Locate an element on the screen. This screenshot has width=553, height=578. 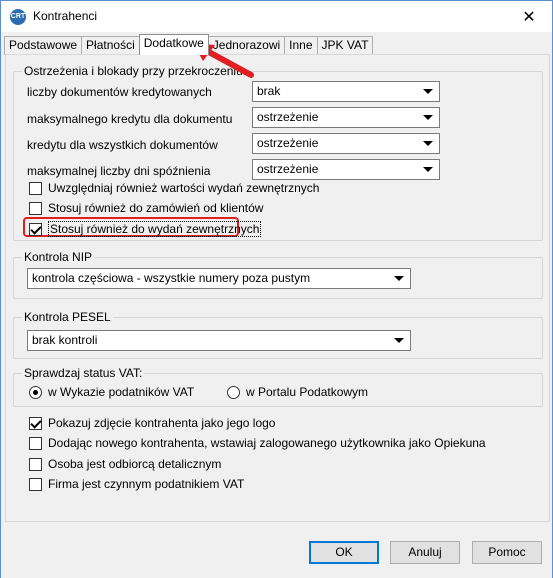
warning-label-credit-docs: liczby dokumentów kredytowanych is located at coordinates (119, 92).